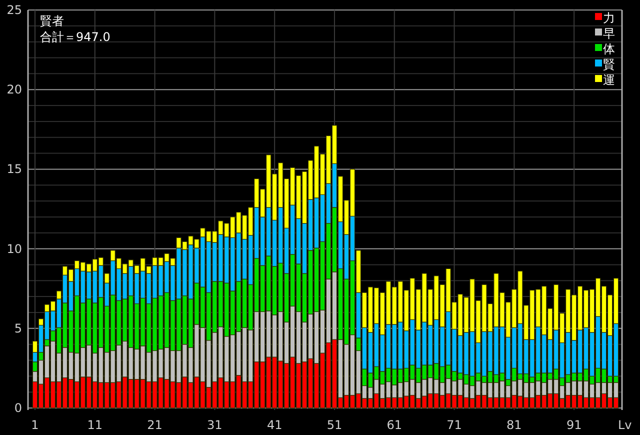  I want to click on x-axis-label: 1, so click(35, 425).